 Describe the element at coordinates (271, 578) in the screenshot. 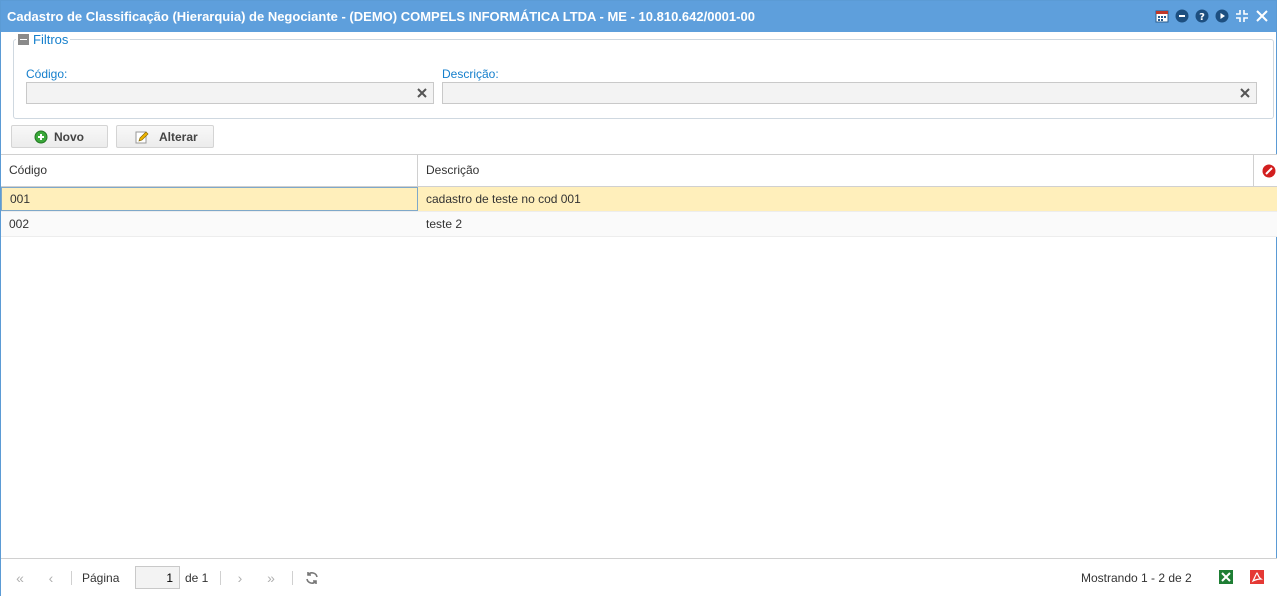

I see `last-page-icon: »` at that location.